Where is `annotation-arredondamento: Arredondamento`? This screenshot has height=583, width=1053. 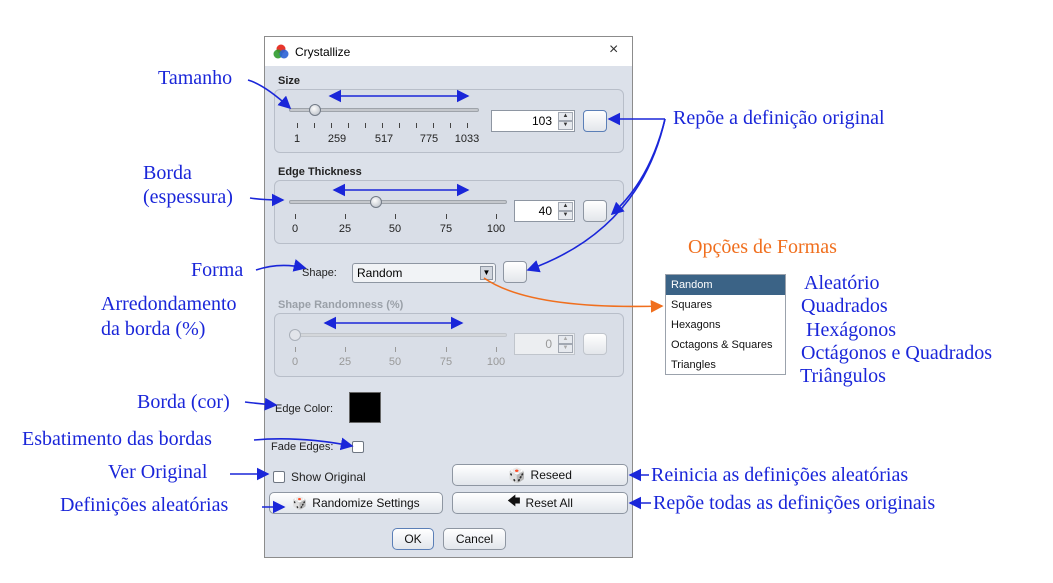
annotation-arredondamento: Arredondamento is located at coordinates (169, 304).